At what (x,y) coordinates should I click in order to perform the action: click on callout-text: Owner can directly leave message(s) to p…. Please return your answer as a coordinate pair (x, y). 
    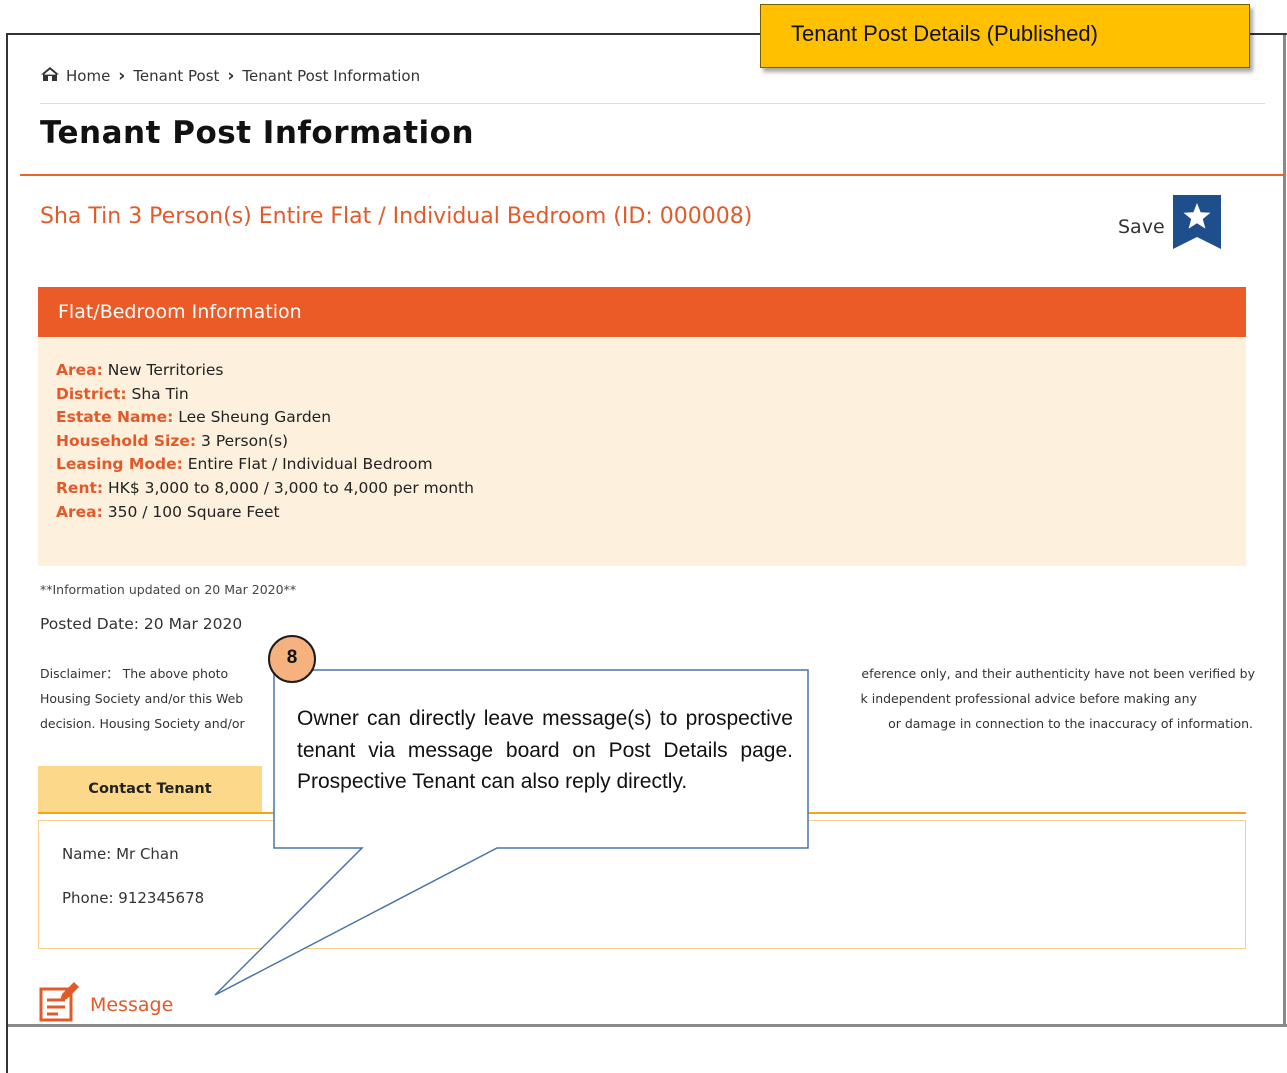
    Looking at the image, I should click on (545, 750).